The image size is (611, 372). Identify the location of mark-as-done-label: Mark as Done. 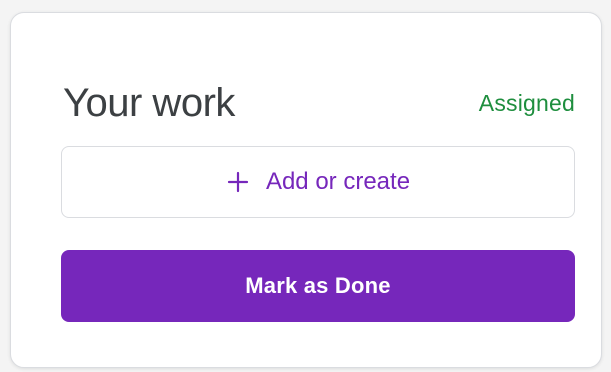
(318, 285).